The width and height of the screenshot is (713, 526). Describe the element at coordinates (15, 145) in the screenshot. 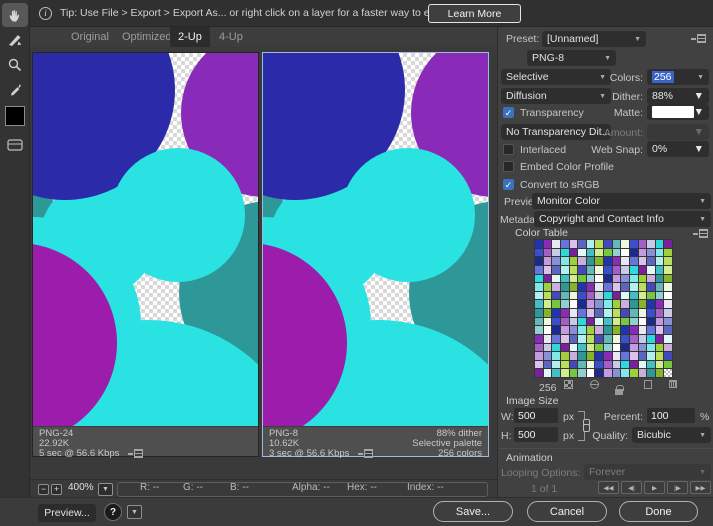

I see `toggle-slices-visibility` at that location.